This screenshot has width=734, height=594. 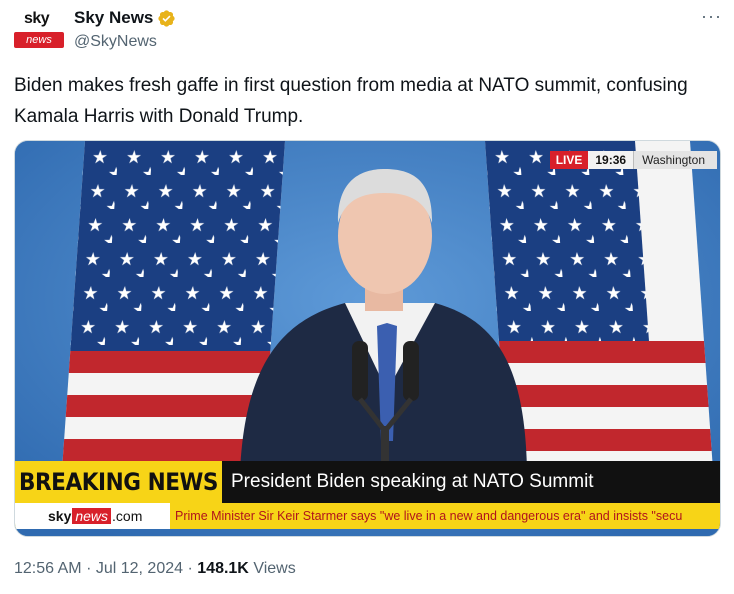 I want to click on breaking-headline: President Biden speaking at NATO Summit, so click(x=412, y=481).